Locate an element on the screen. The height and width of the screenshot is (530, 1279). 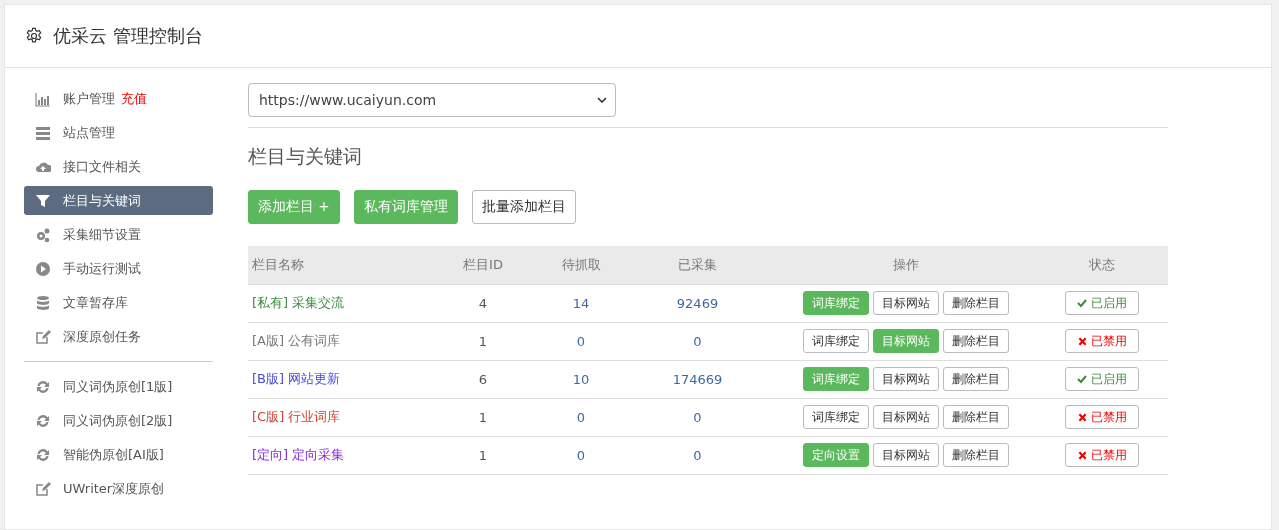
column-name-link: [B版] 网站更新 is located at coordinates (296, 378).